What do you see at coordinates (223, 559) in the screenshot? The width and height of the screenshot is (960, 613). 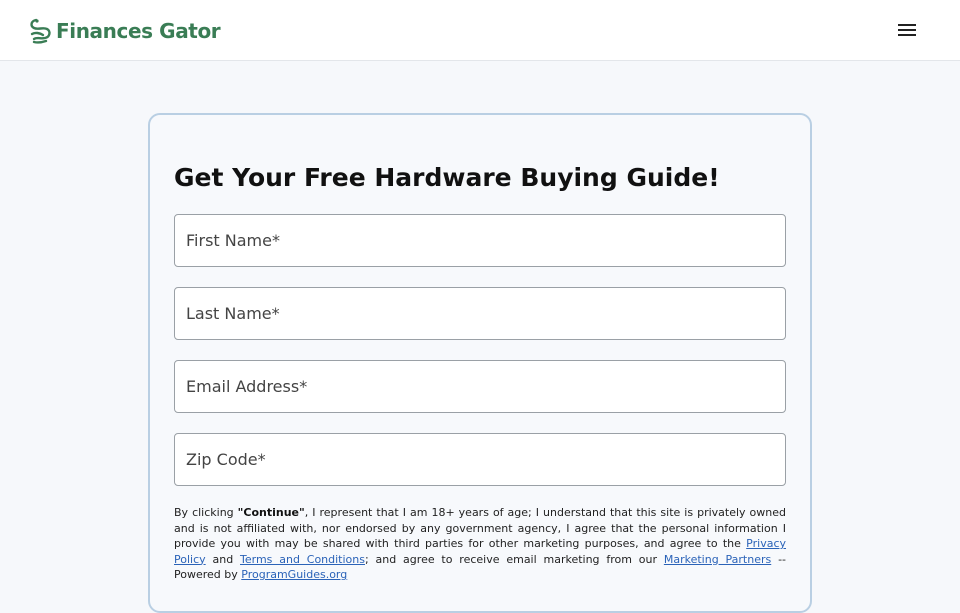 I see `disclaimer-and: and` at bounding box center [223, 559].